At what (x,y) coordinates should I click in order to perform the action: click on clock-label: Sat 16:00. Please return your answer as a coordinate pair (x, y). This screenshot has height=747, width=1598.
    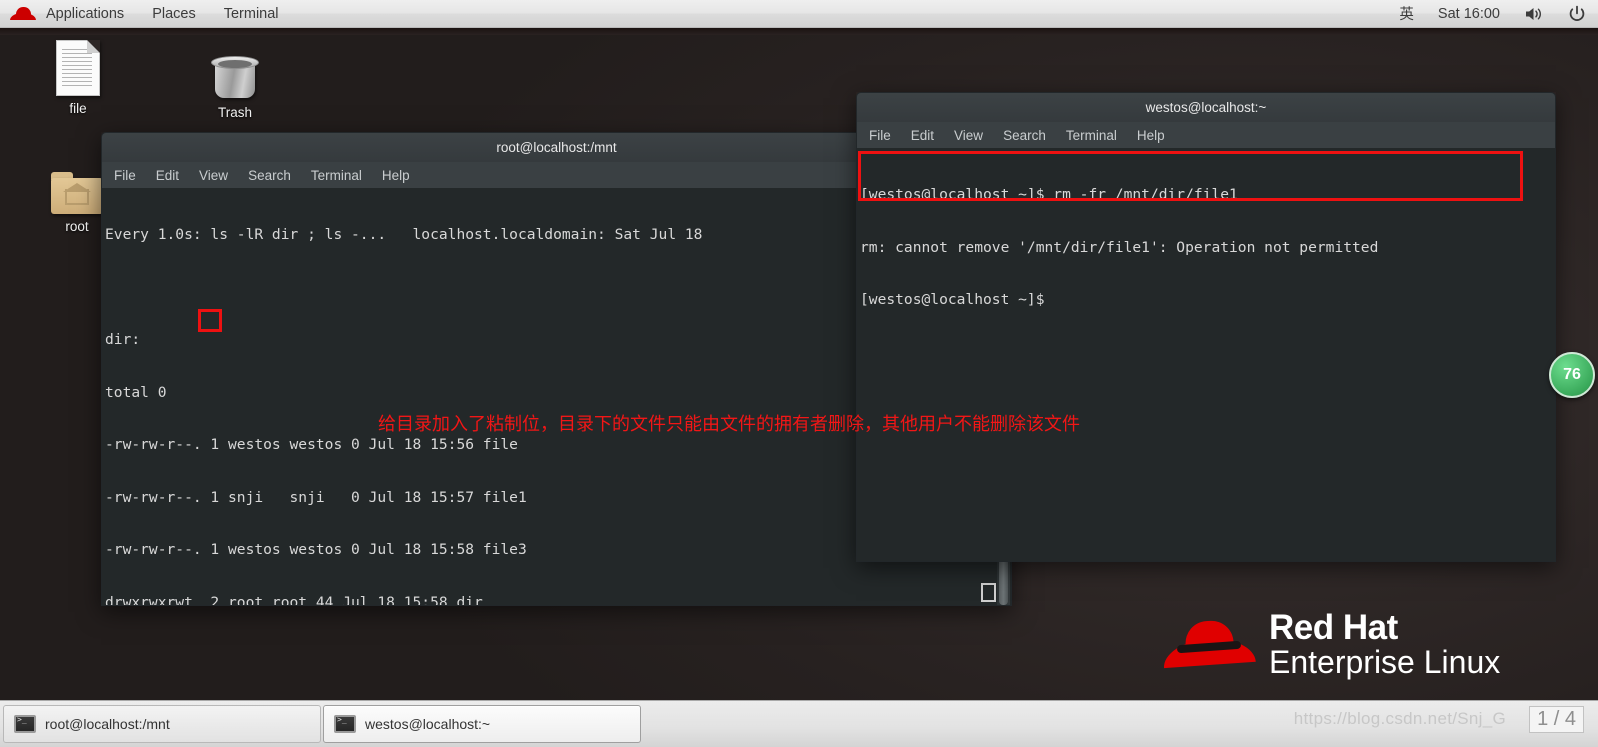
    Looking at the image, I should click on (1468, 13).